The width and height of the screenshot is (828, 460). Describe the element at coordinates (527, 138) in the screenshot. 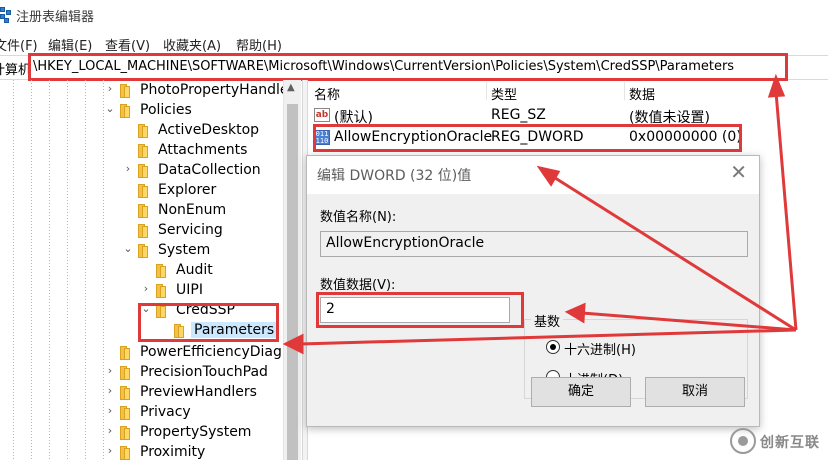

I see `value-row-highlight-box` at that location.